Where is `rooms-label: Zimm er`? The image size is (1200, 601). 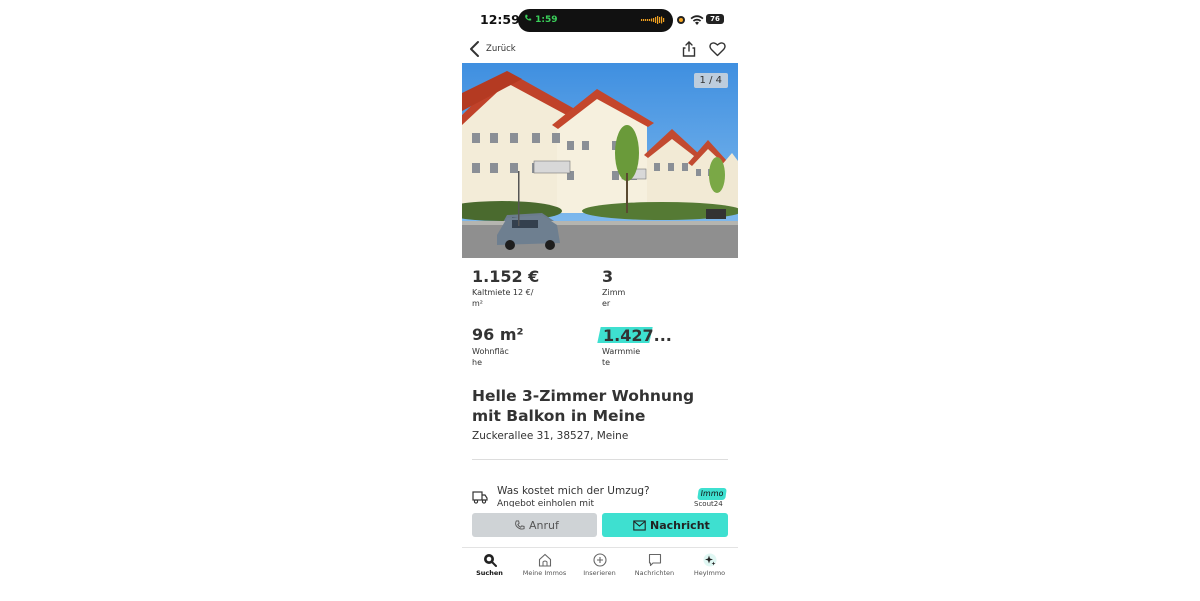
rooms-label: Zimm er is located at coordinates (613, 298).